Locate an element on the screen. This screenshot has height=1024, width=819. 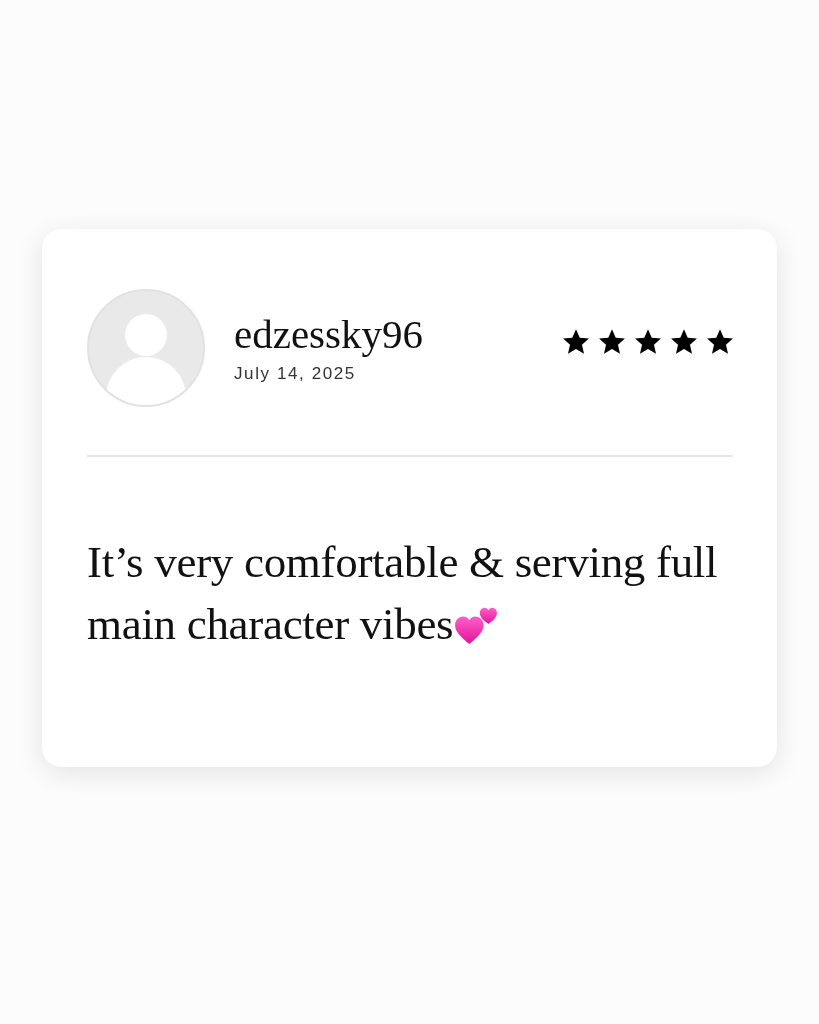
hearts-icon is located at coordinates (476, 625).